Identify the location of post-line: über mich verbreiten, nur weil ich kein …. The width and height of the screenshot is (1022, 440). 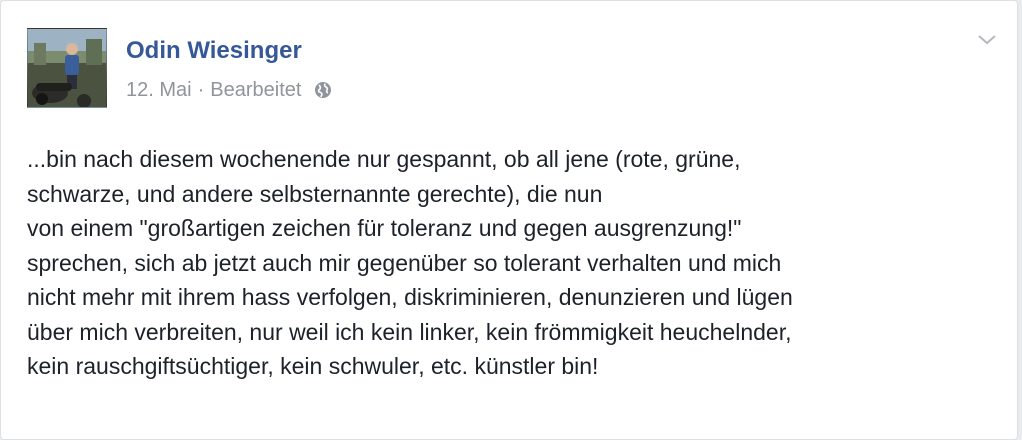
(409, 331).